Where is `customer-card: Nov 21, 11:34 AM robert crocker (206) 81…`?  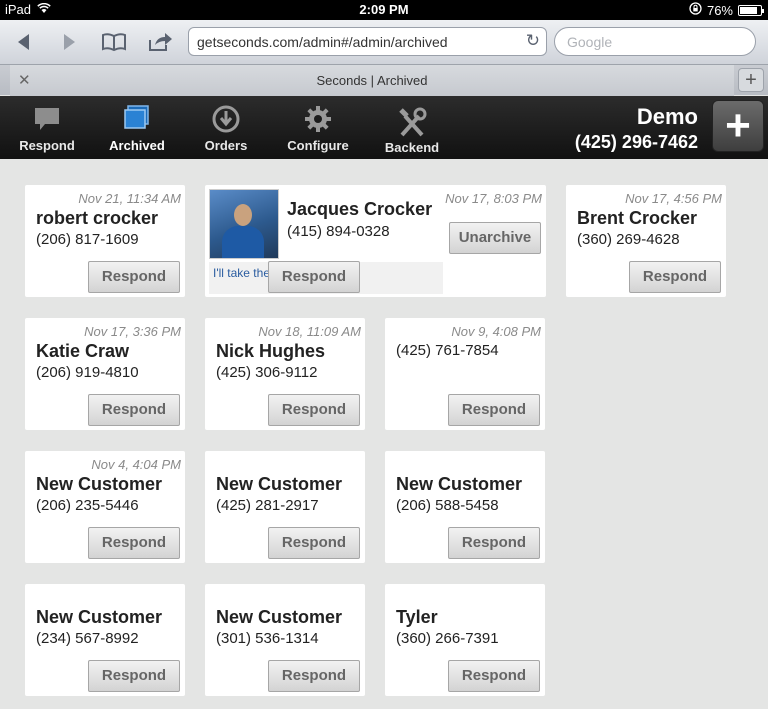
customer-card: Nov 21, 11:34 AM robert crocker (206) 81… is located at coordinates (105, 241).